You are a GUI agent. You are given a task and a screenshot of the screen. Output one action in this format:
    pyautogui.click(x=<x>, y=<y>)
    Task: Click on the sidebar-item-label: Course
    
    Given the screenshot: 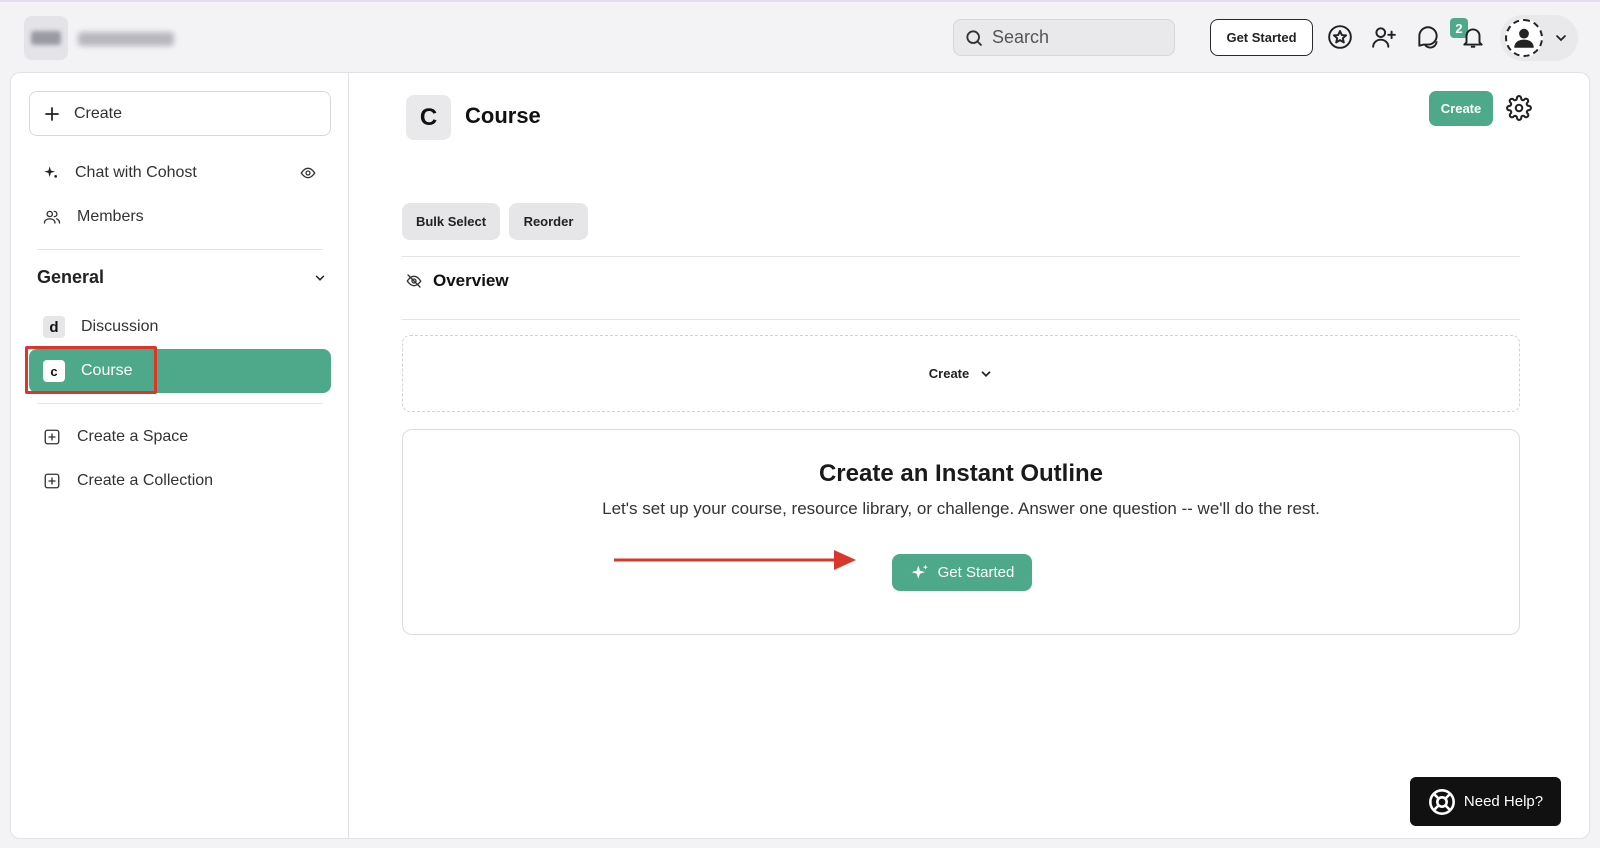 What is the action you would take?
    pyautogui.click(x=107, y=370)
    